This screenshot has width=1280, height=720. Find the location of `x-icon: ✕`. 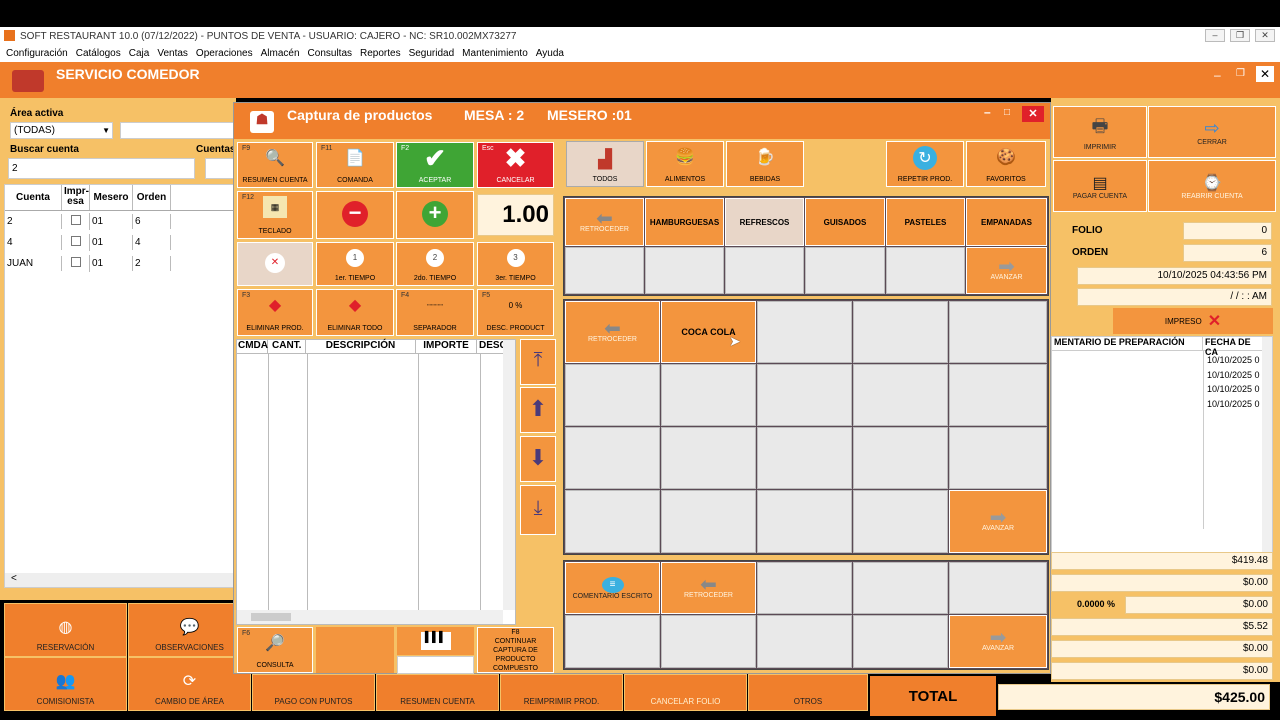

x-icon: ✕ is located at coordinates (1214, 321).